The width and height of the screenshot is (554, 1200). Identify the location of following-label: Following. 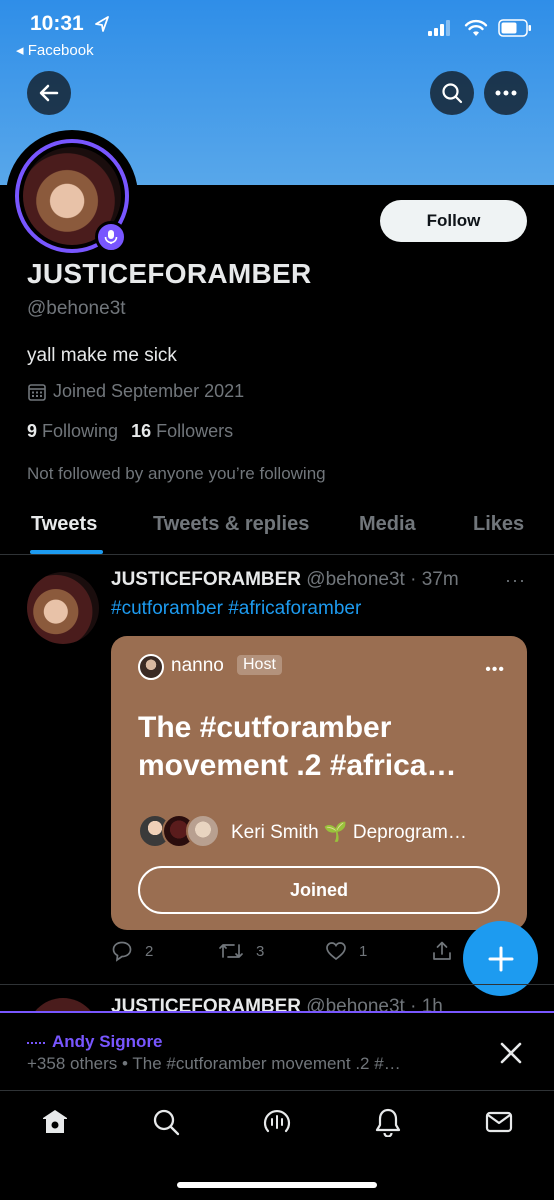
(80, 431).